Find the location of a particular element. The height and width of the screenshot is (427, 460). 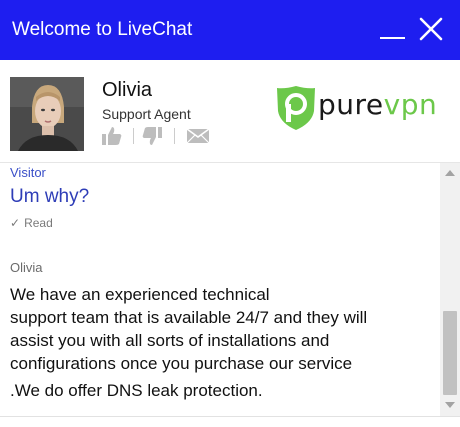

logo-wordmark: purevpn is located at coordinates (377, 105).